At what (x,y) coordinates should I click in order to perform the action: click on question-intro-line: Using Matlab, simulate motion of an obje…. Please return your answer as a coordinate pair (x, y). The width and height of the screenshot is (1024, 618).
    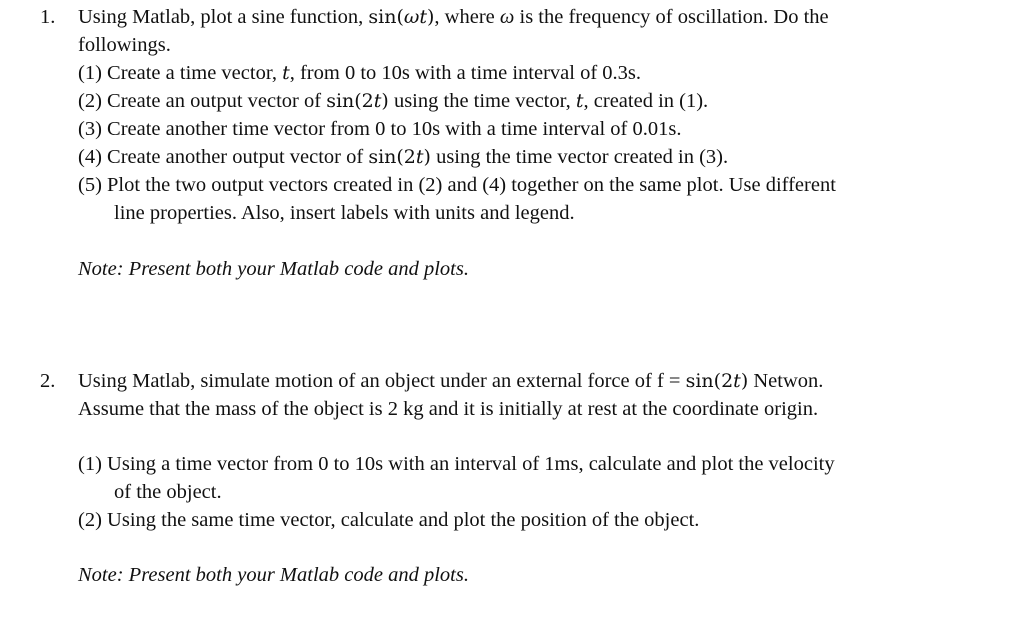
    Looking at the image, I should click on (450, 381).